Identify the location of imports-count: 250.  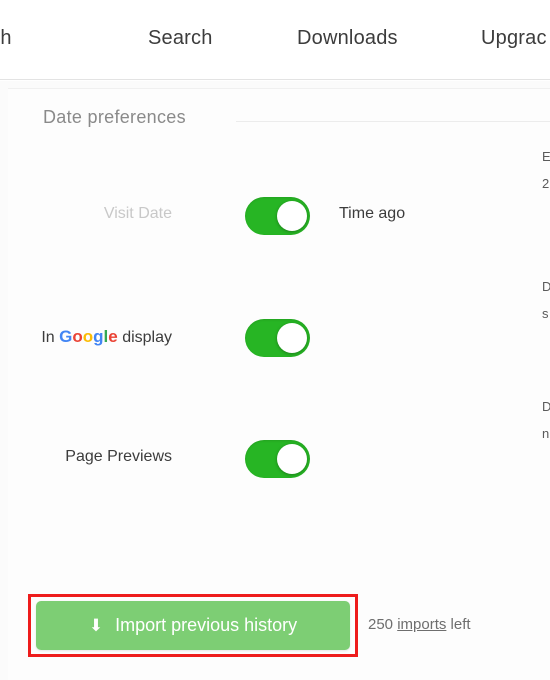
(381, 624).